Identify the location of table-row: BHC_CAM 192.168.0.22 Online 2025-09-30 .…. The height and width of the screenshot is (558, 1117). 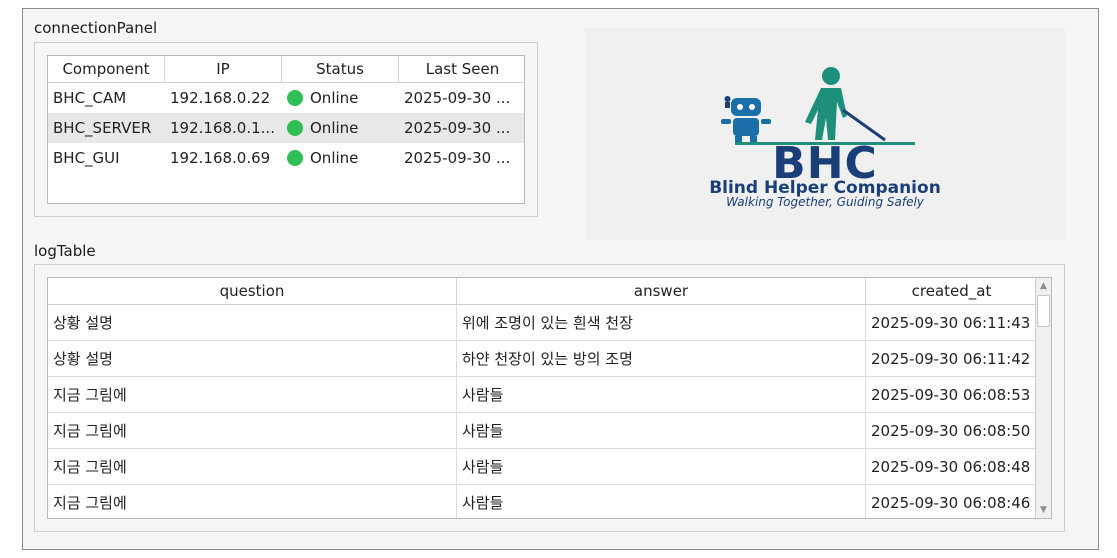
(286, 98).